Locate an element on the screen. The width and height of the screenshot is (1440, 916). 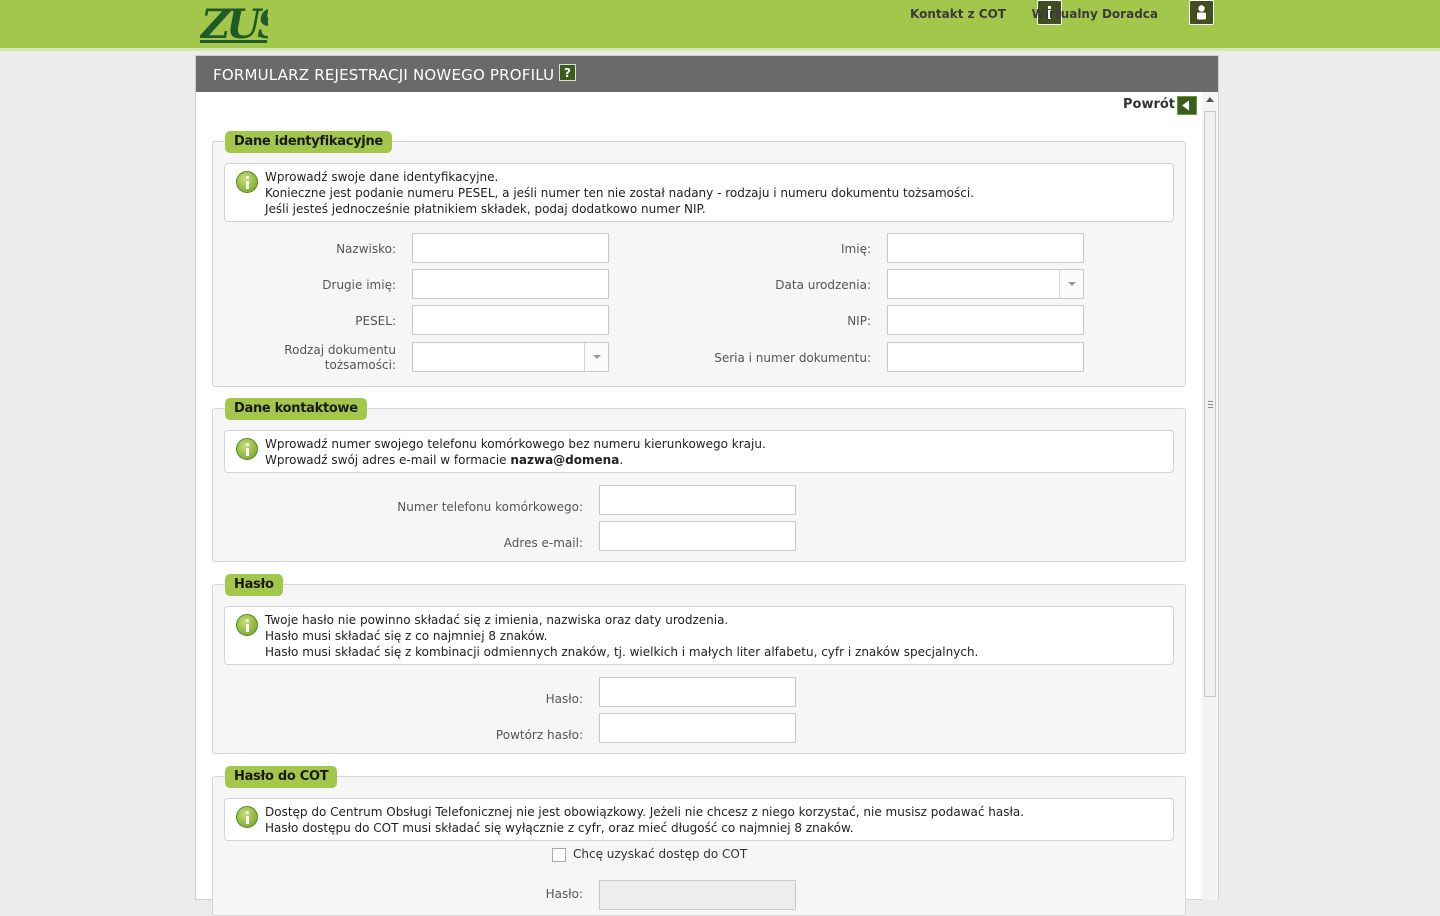
cot-access-checkbox is located at coordinates (559, 855).